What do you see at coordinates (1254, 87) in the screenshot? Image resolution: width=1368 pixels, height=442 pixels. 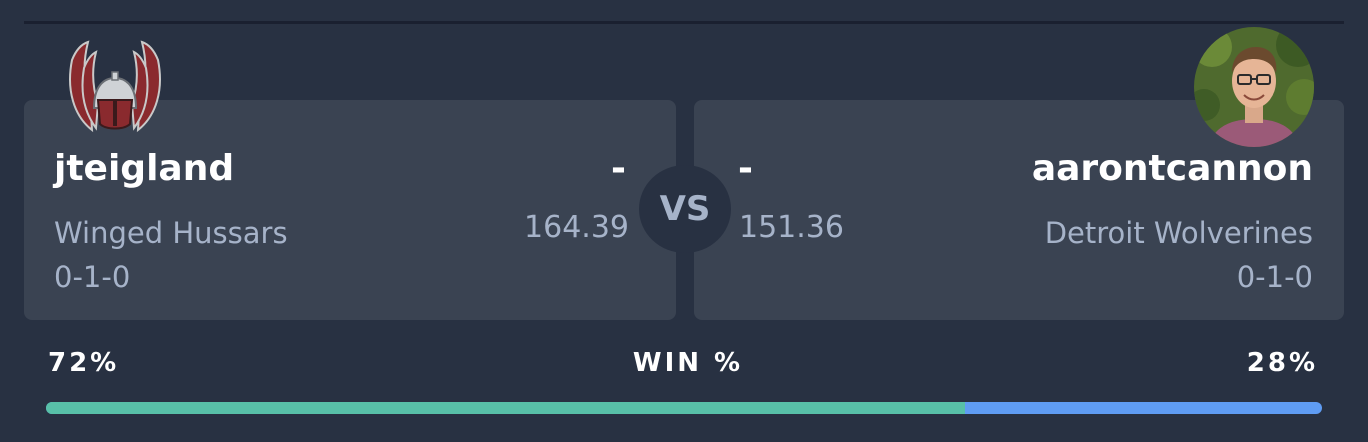 I see `profile-photo-avatar` at bounding box center [1254, 87].